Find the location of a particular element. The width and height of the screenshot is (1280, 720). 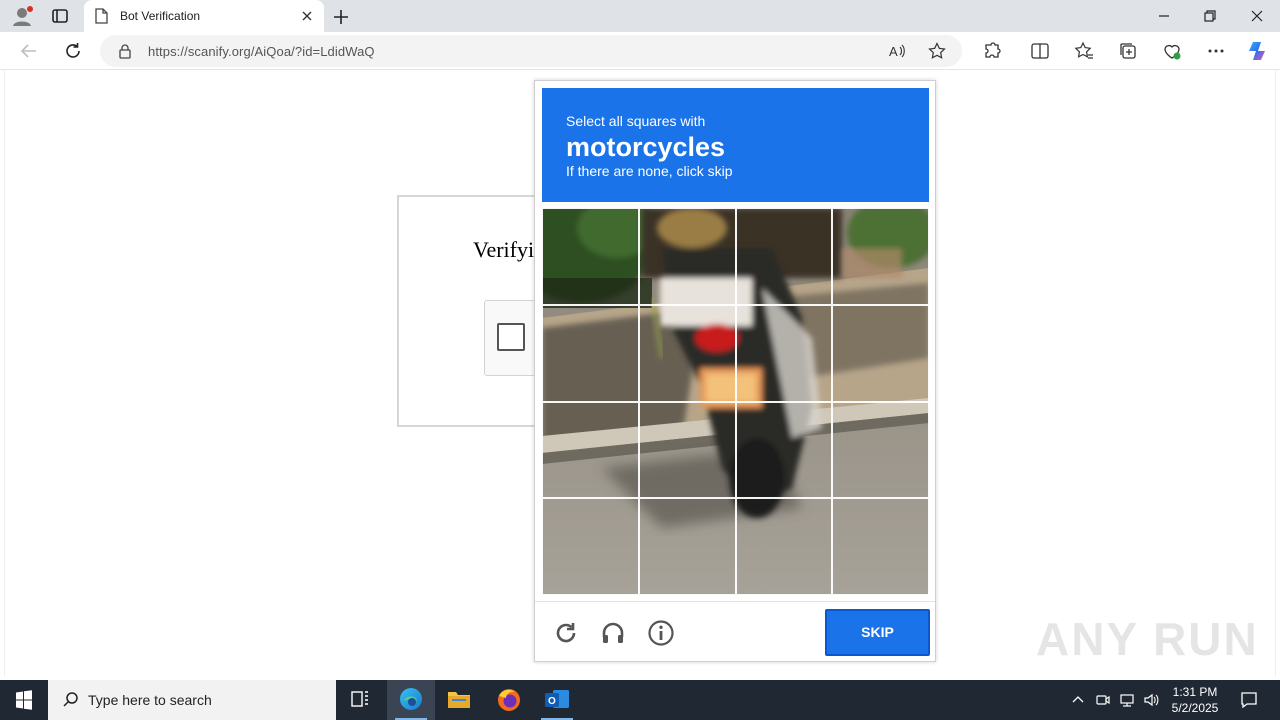

start-button is located at coordinates (24, 700).